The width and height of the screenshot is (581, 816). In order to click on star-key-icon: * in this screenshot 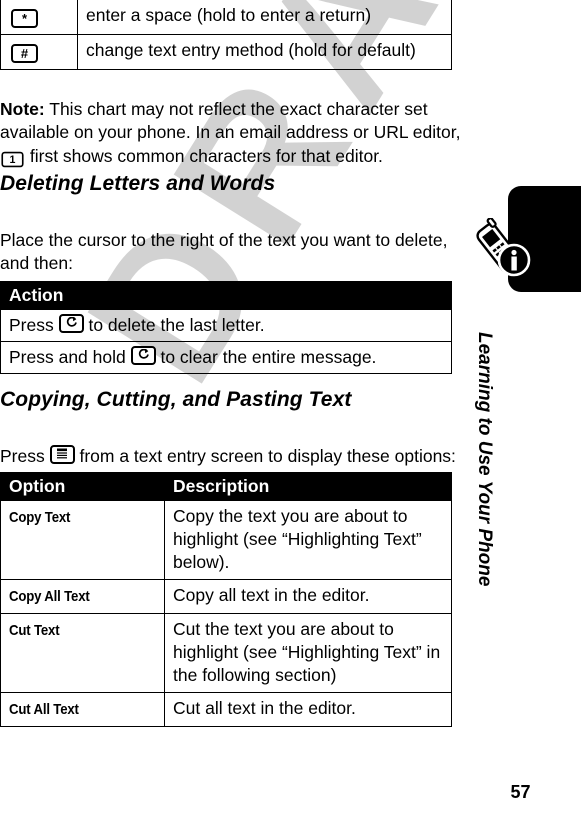, I will do `click(24, 18)`.